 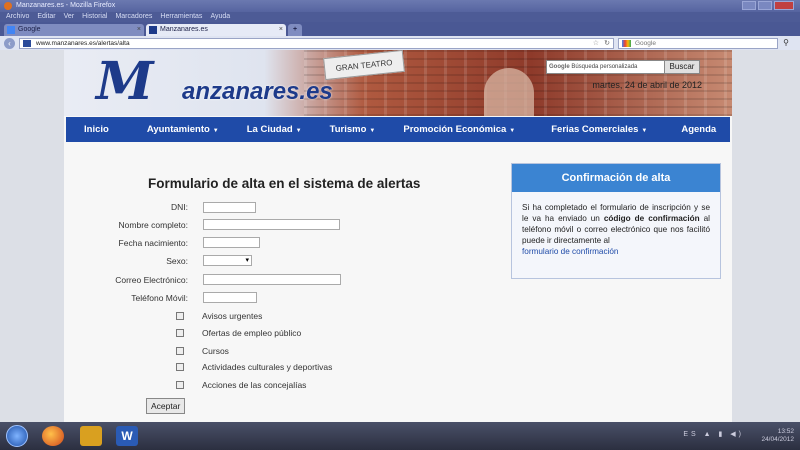 I want to click on language-indicator: ES, so click(x=690, y=434).